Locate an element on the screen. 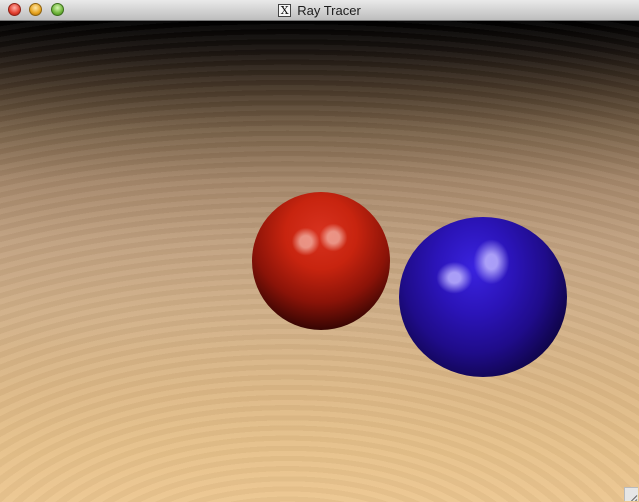 The image size is (639, 502). red-sphere is located at coordinates (321, 261).